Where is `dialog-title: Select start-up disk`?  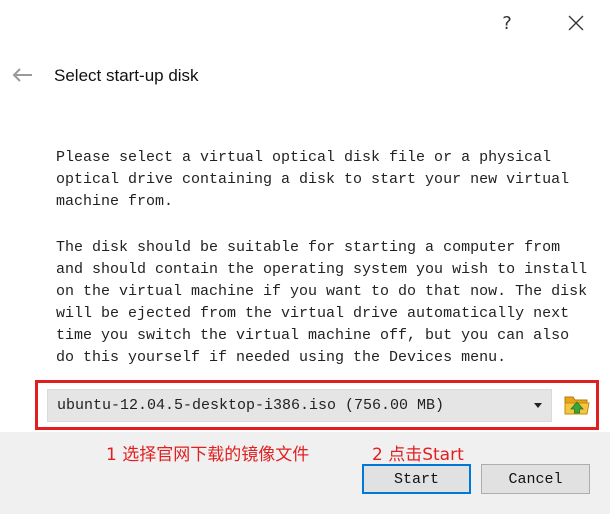 dialog-title: Select start-up disk is located at coordinates (126, 75).